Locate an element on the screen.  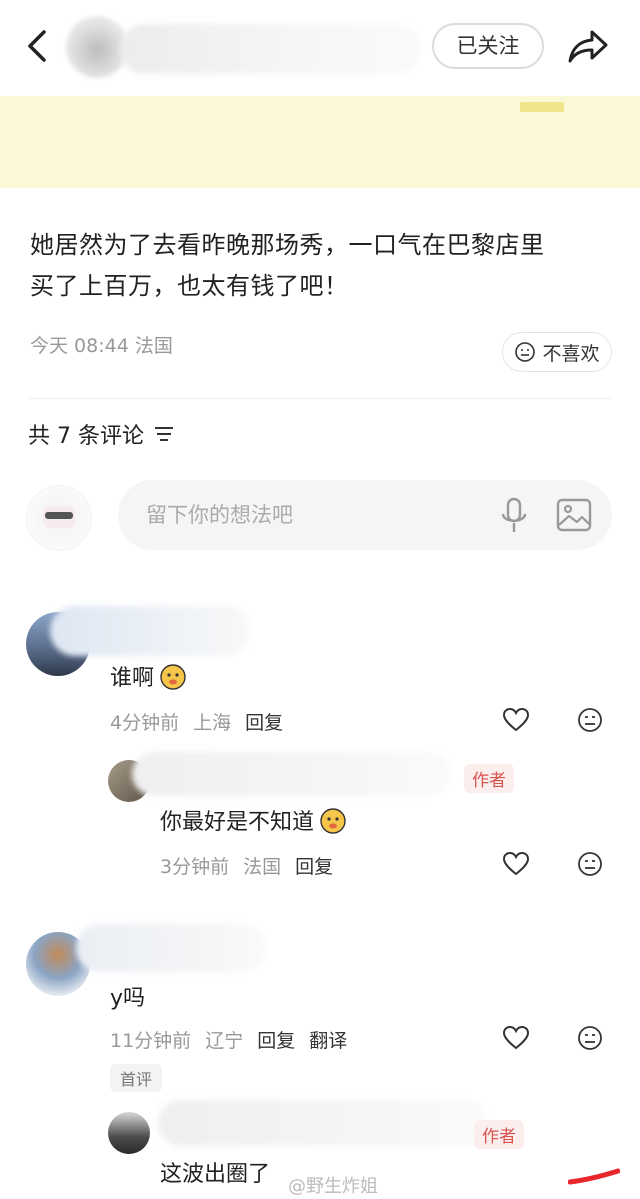
image-icon is located at coordinates (574, 515).